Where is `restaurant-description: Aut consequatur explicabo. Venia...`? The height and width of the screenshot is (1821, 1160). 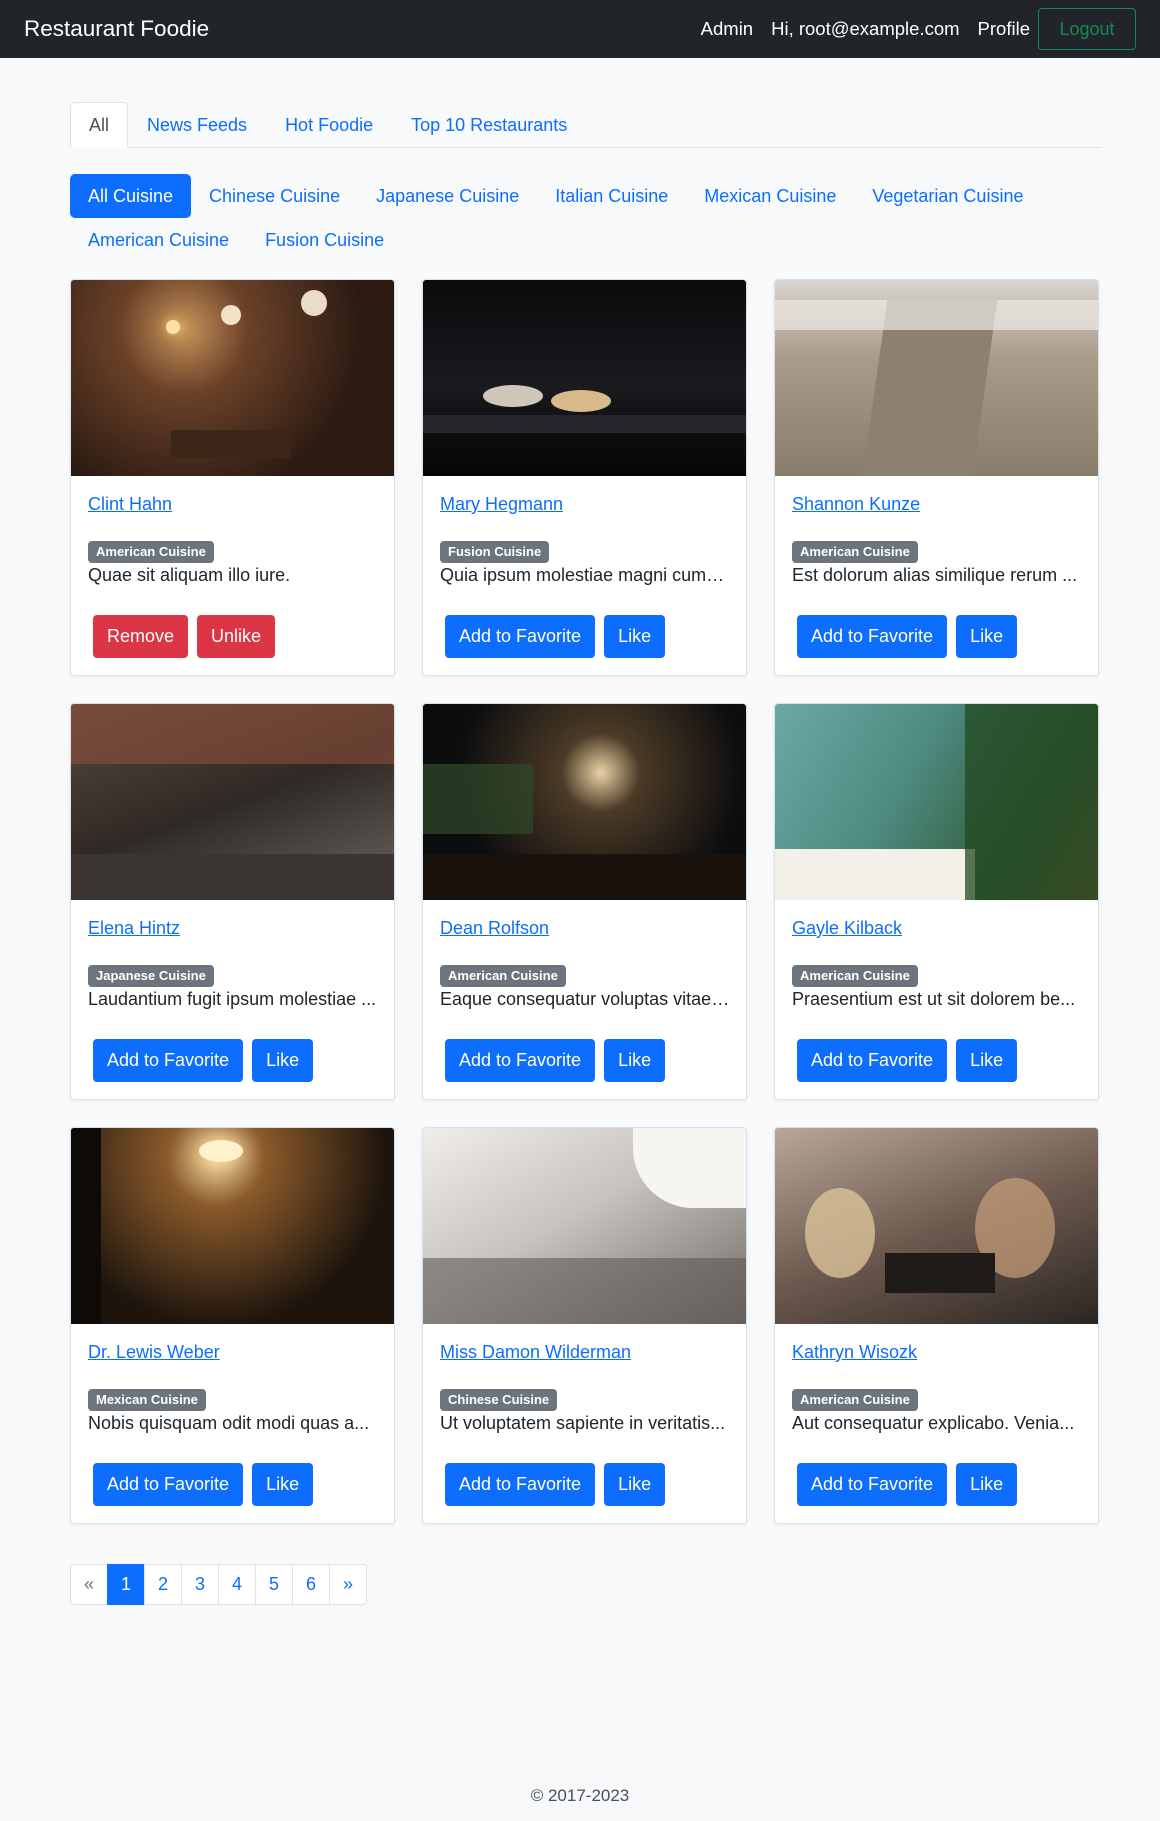
restaurant-description: Aut consequatur explicabo. Venia... is located at coordinates (933, 1423).